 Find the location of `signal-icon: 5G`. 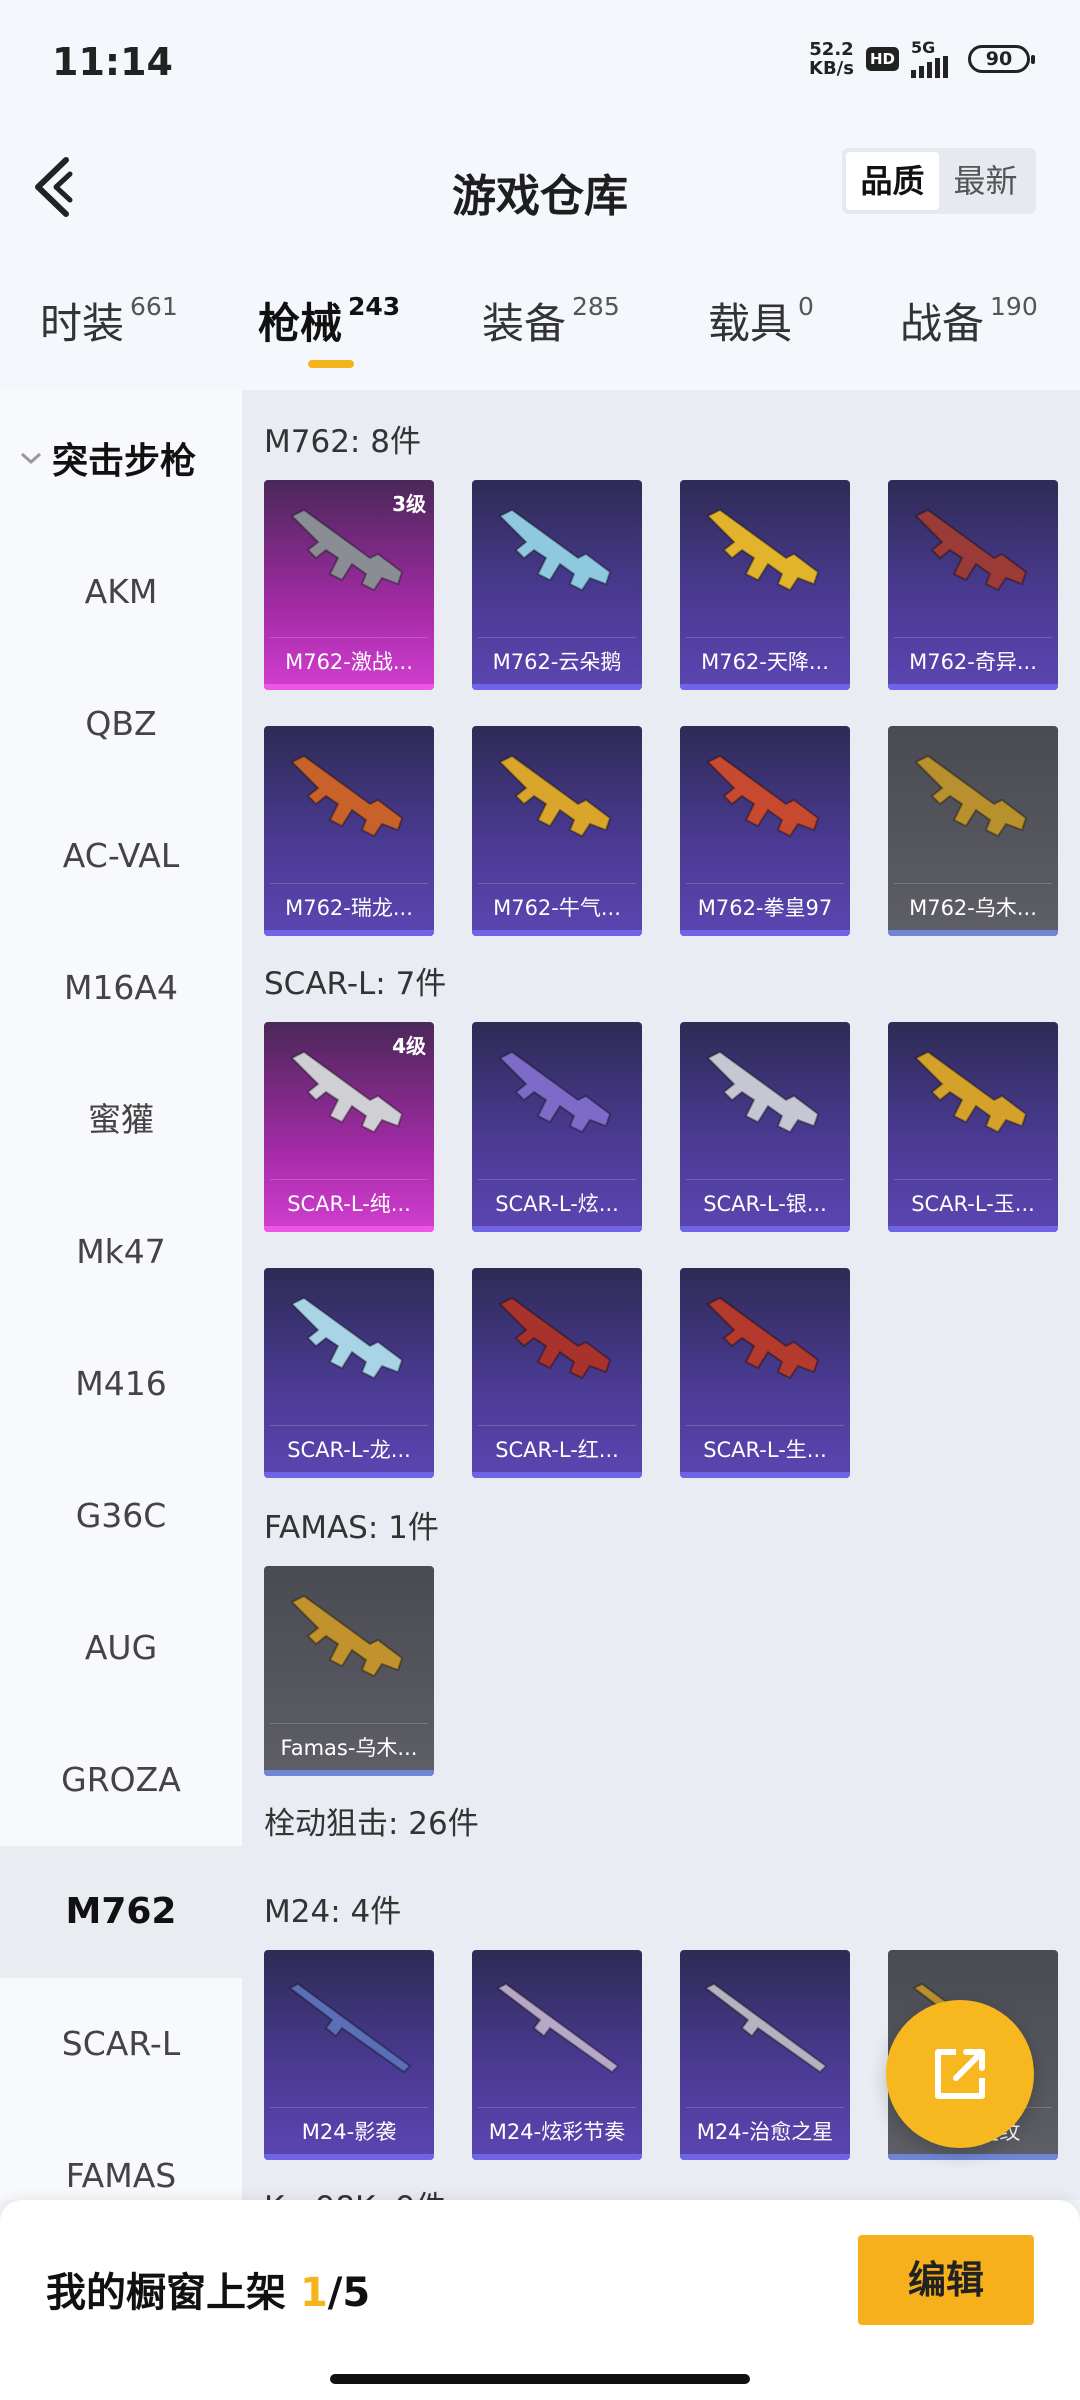

signal-icon: 5G is located at coordinates (929, 59).